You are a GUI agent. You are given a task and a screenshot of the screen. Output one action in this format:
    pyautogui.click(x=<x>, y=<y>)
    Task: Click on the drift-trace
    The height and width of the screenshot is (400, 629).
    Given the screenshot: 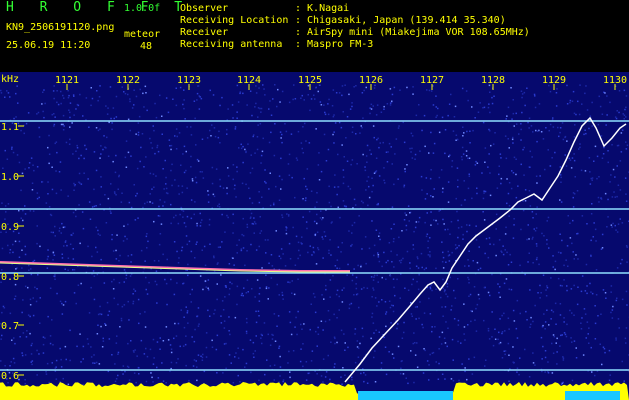 What is the action you would take?
    pyautogui.click(x=175, y=266)
    